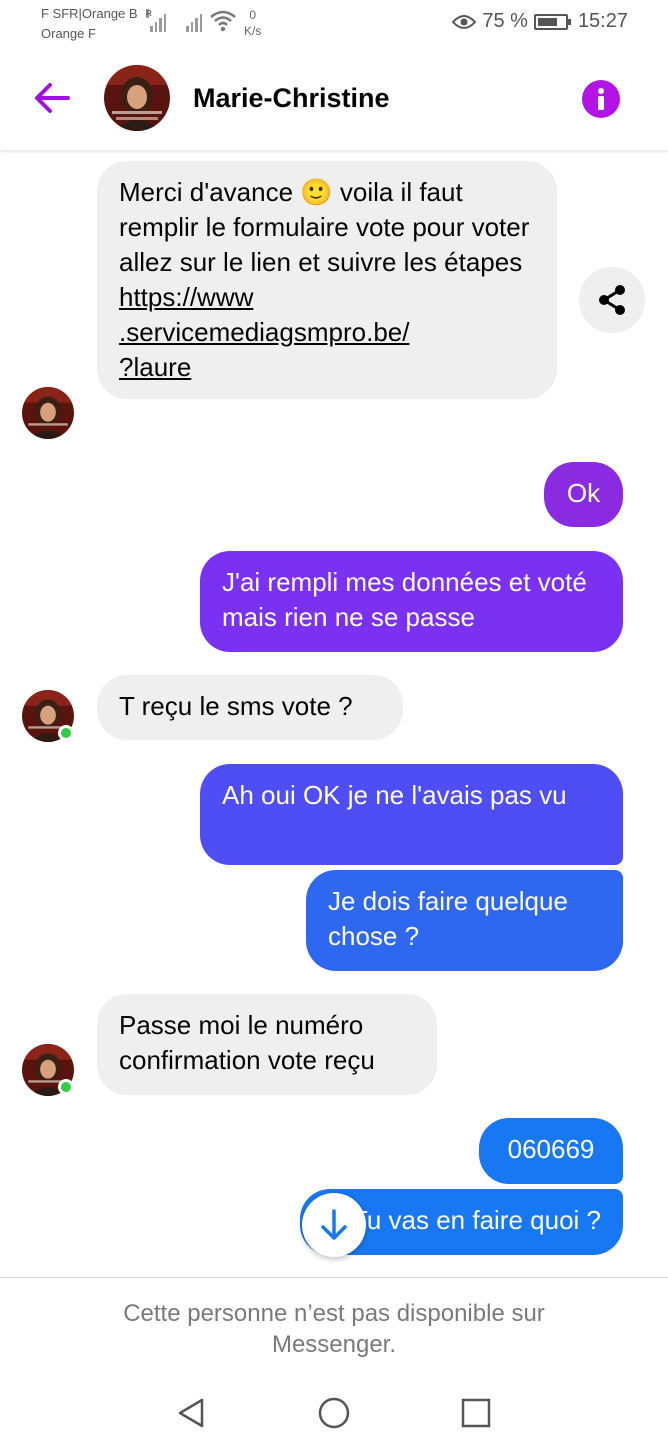 This screenshot has width=668, height=1447. What do you see at coordinates (253, 31) in the screenshot?
I see `speed-unit: K/s` at bounding box center [253, 31].